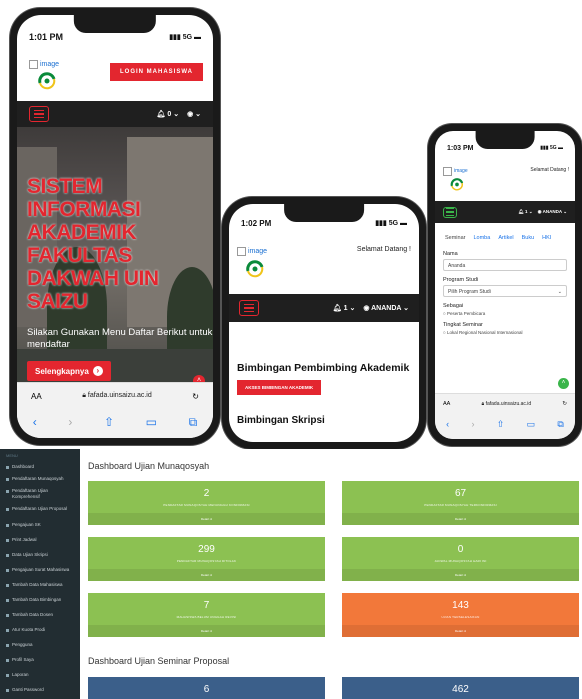  Describe the element at coordinates (505, 265) in the screenshot. I see `nama-input: Ananda` at that location.